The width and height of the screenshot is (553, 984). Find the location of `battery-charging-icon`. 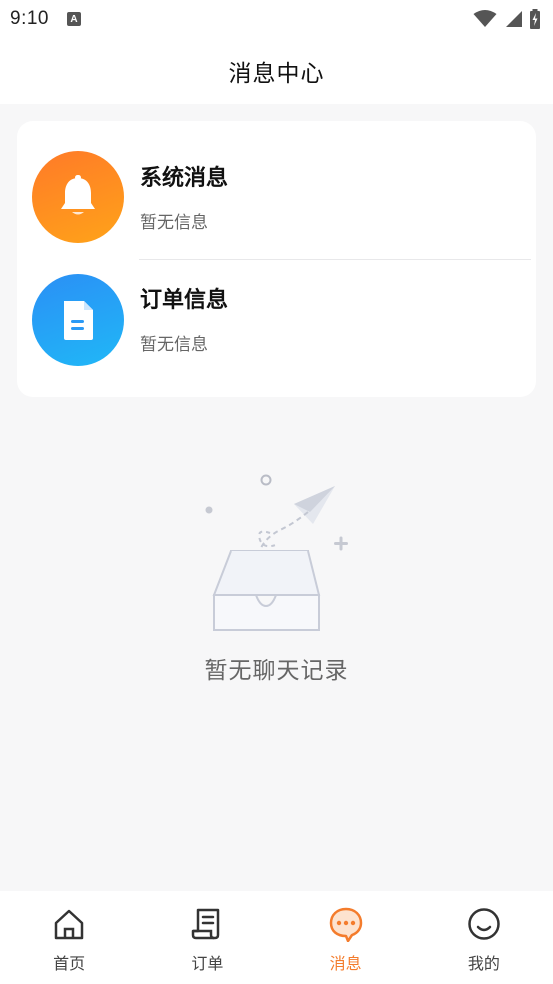

battery-charging-icon is located at coordinates (535, 19).